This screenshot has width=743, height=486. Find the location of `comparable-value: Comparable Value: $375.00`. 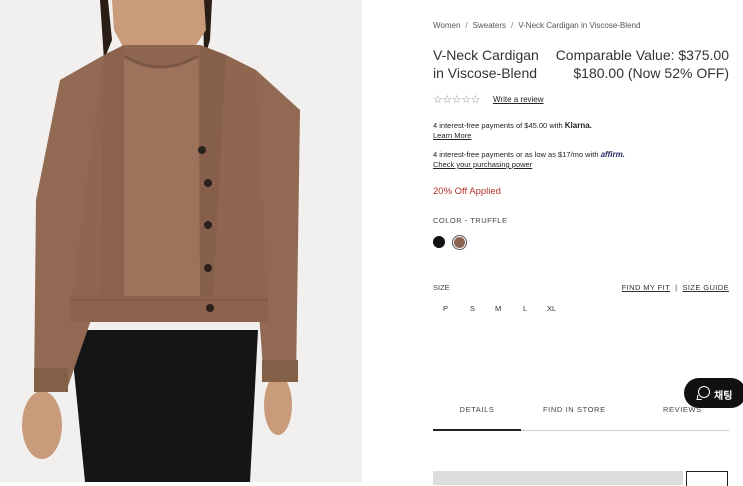

comparable-value: Comparable Value: $375.00 is located at coordinates (642, 55).